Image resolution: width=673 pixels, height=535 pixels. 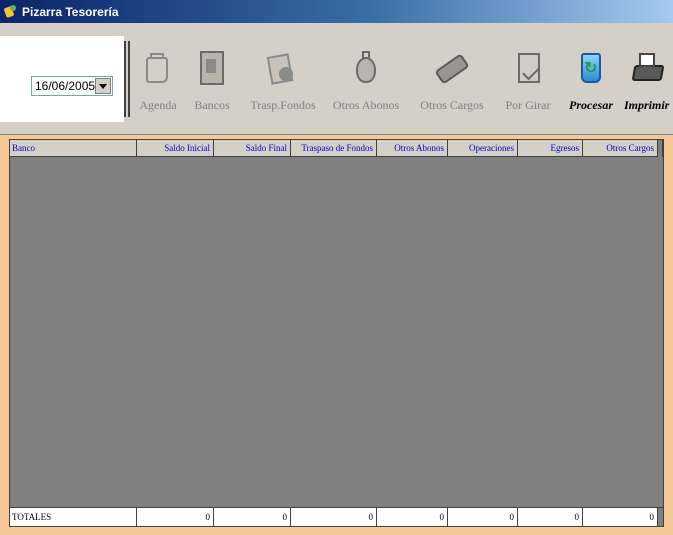 I want to click on total-operaciones: 0, so click(x=483, y=517).